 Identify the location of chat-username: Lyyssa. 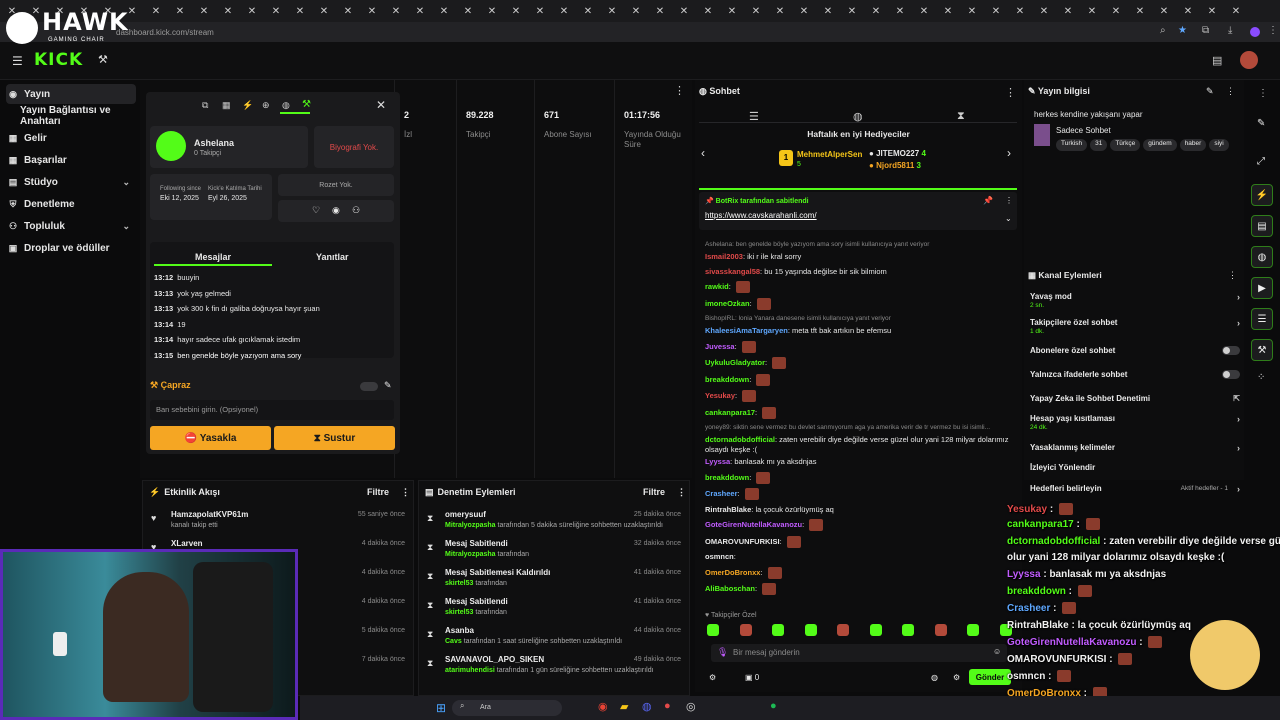
(717, 461).